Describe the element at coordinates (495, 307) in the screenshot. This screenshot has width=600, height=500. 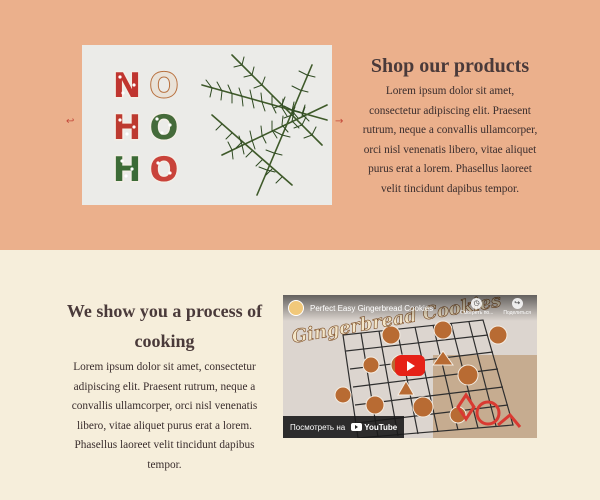
I see `video-actions: ◷ Смотреть по... ↪ Поделиться` at that location.